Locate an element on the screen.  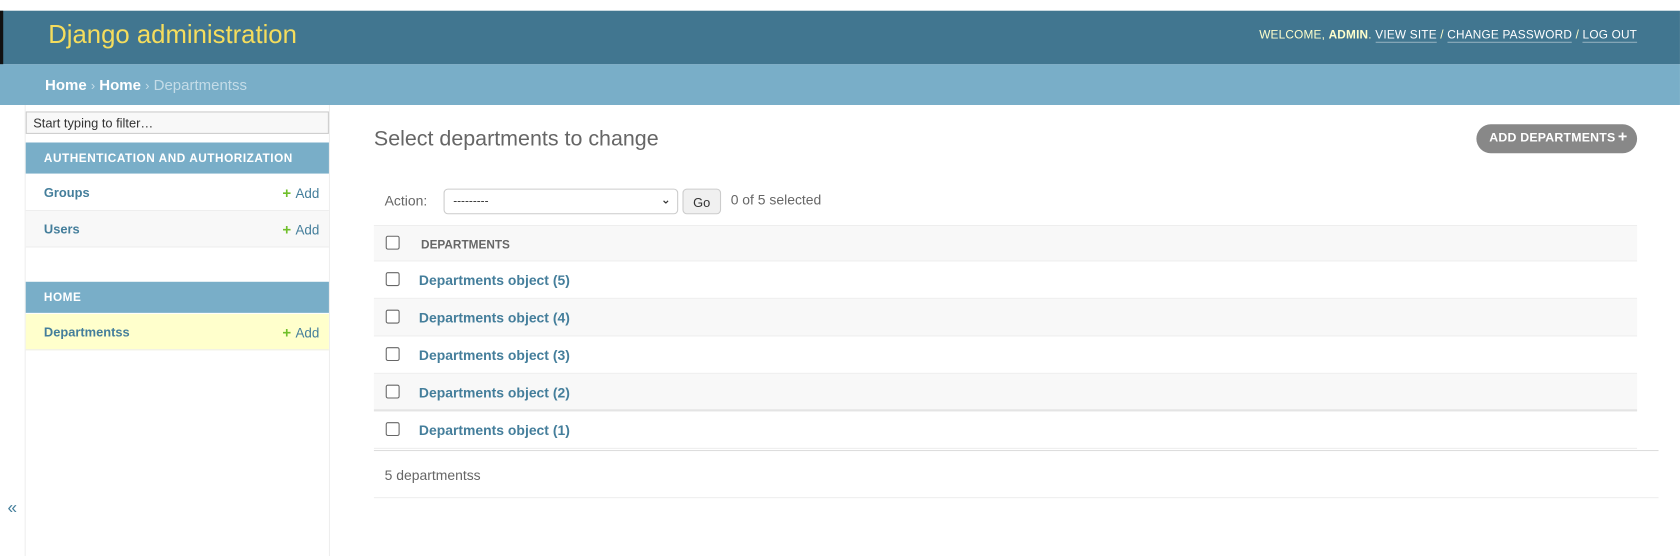
breadcrumb-app-home: Home is located at coordinates (120, 84).